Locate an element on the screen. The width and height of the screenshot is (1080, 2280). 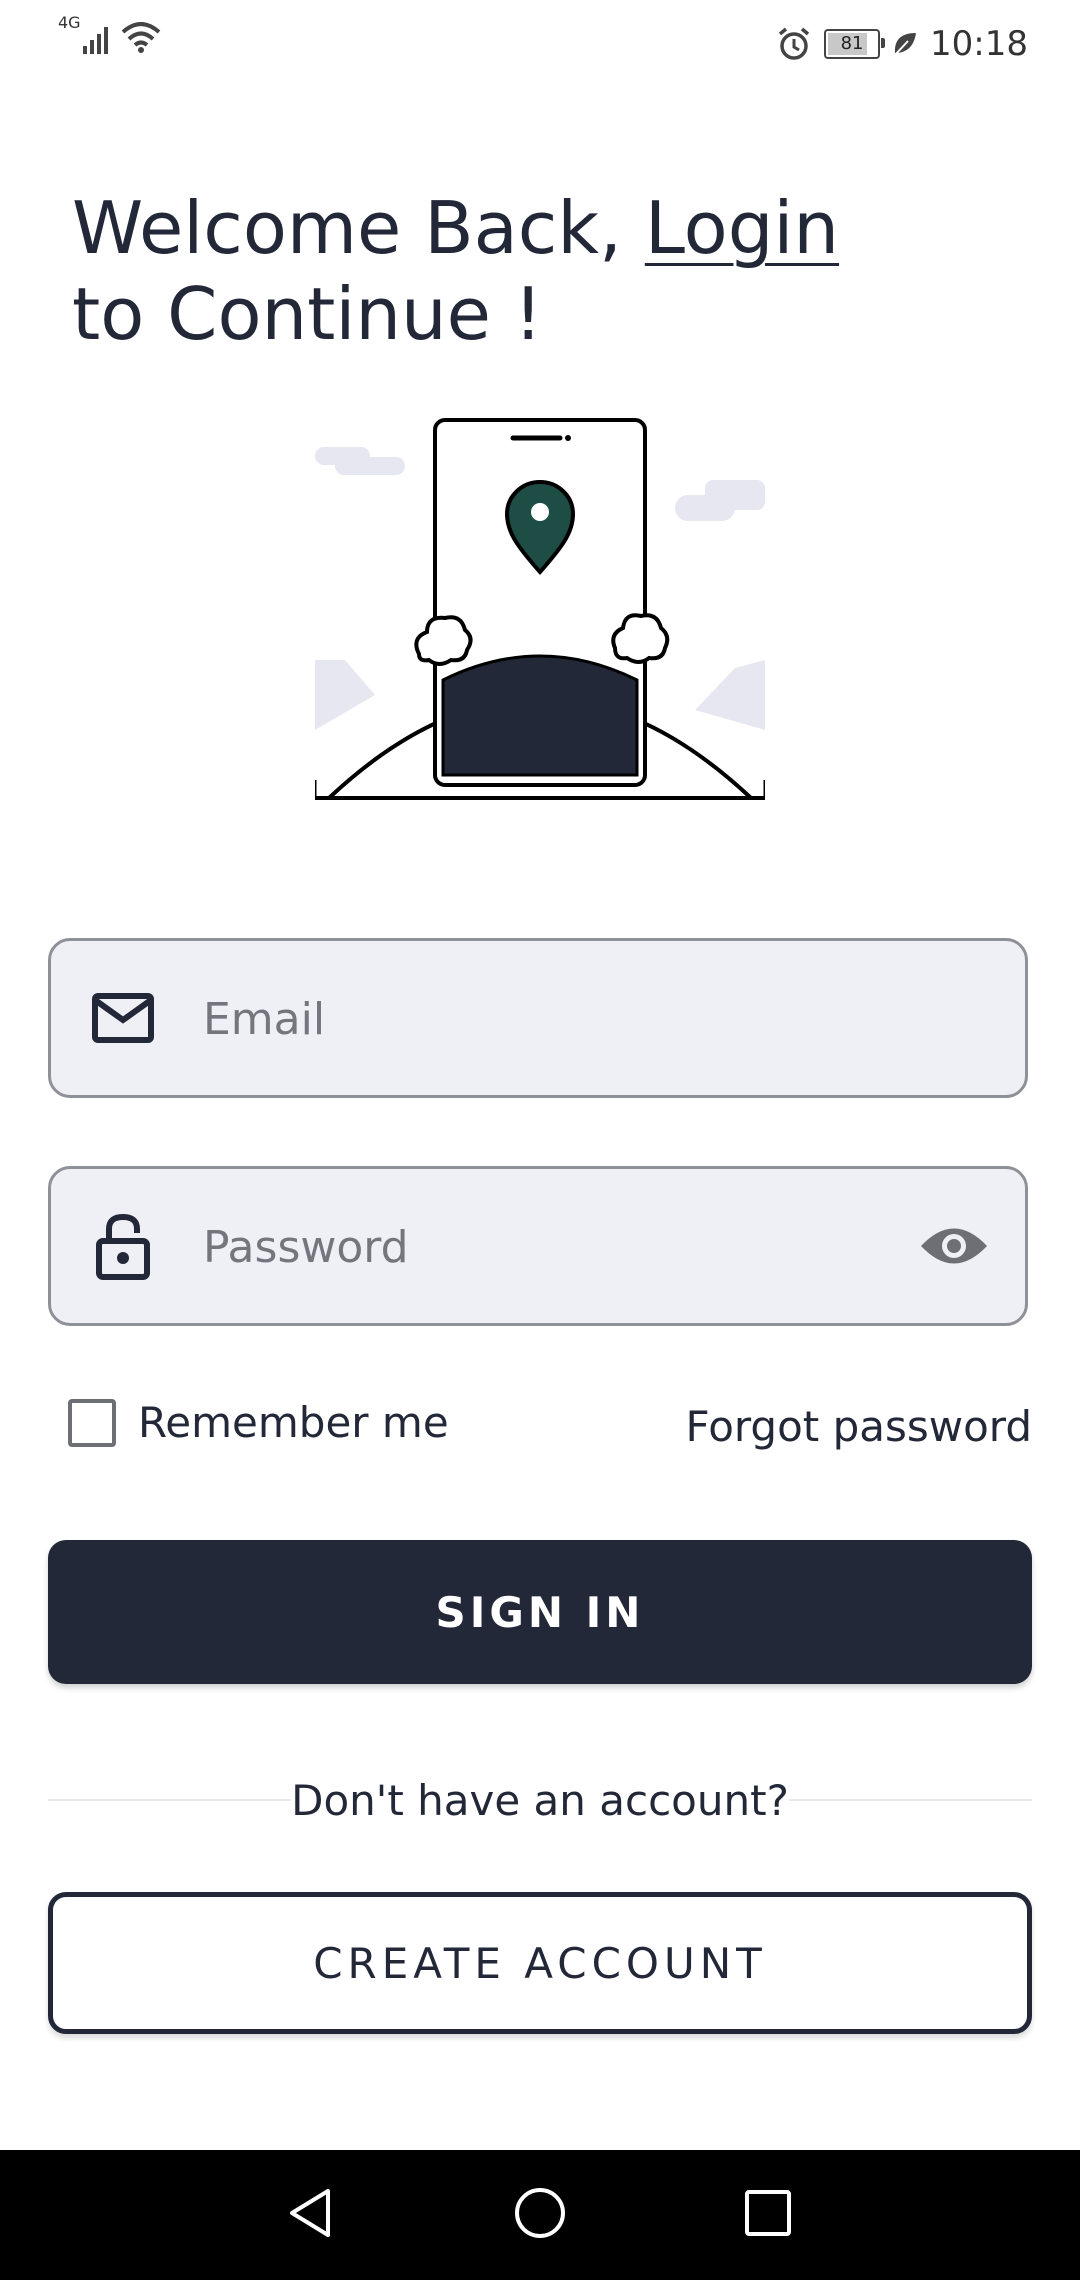
status-left: 4G is located at coordinates (109, 33).